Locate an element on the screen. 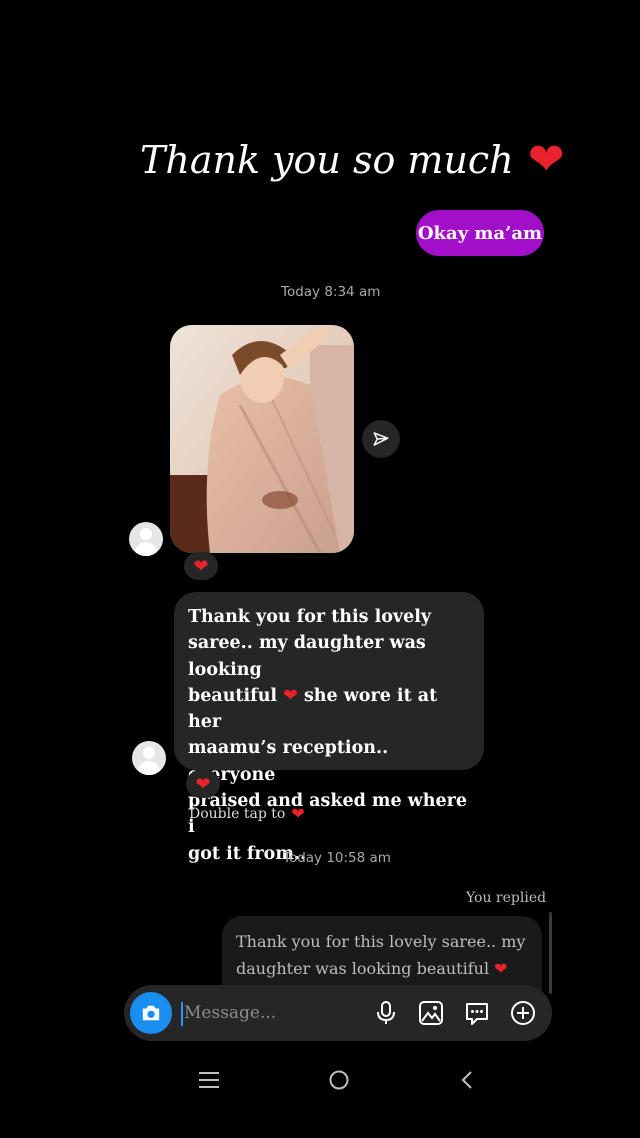 This screenshot has width=640, height=1138. voice-button is located at coordinates (386, 1013).